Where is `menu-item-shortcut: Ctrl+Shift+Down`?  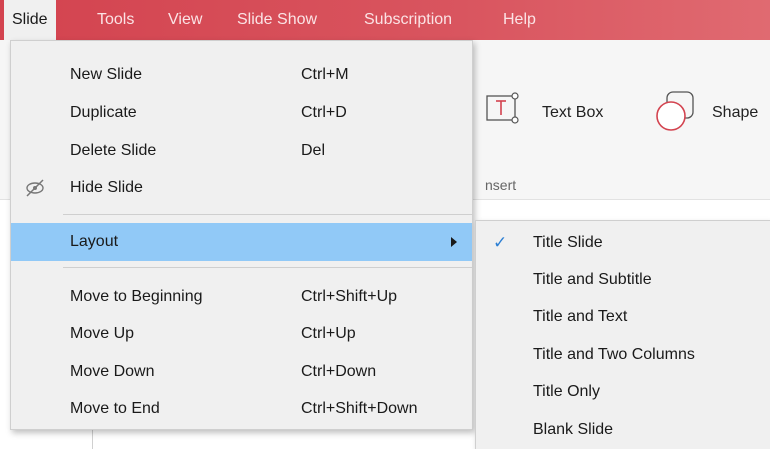 menu-item-shortcut: Ctrl+Shift+Down is located at coordinates (359, 408).